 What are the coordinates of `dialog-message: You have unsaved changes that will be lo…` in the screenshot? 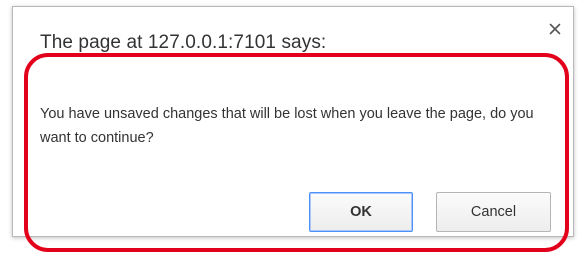 It's located at (287, 126).